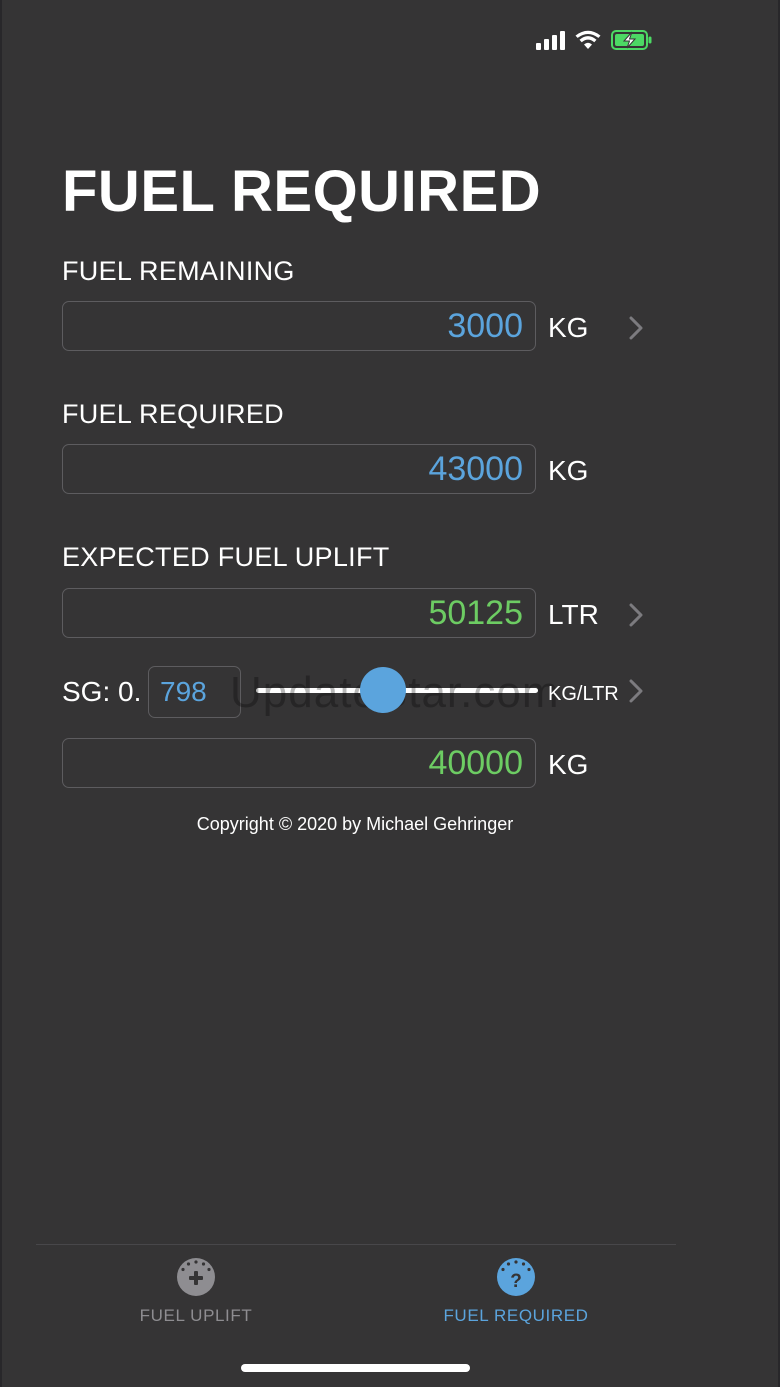  Describe the element at coordinates (102, 691) in the screenshot. I see `sg-label: SG: 0.` at that location.